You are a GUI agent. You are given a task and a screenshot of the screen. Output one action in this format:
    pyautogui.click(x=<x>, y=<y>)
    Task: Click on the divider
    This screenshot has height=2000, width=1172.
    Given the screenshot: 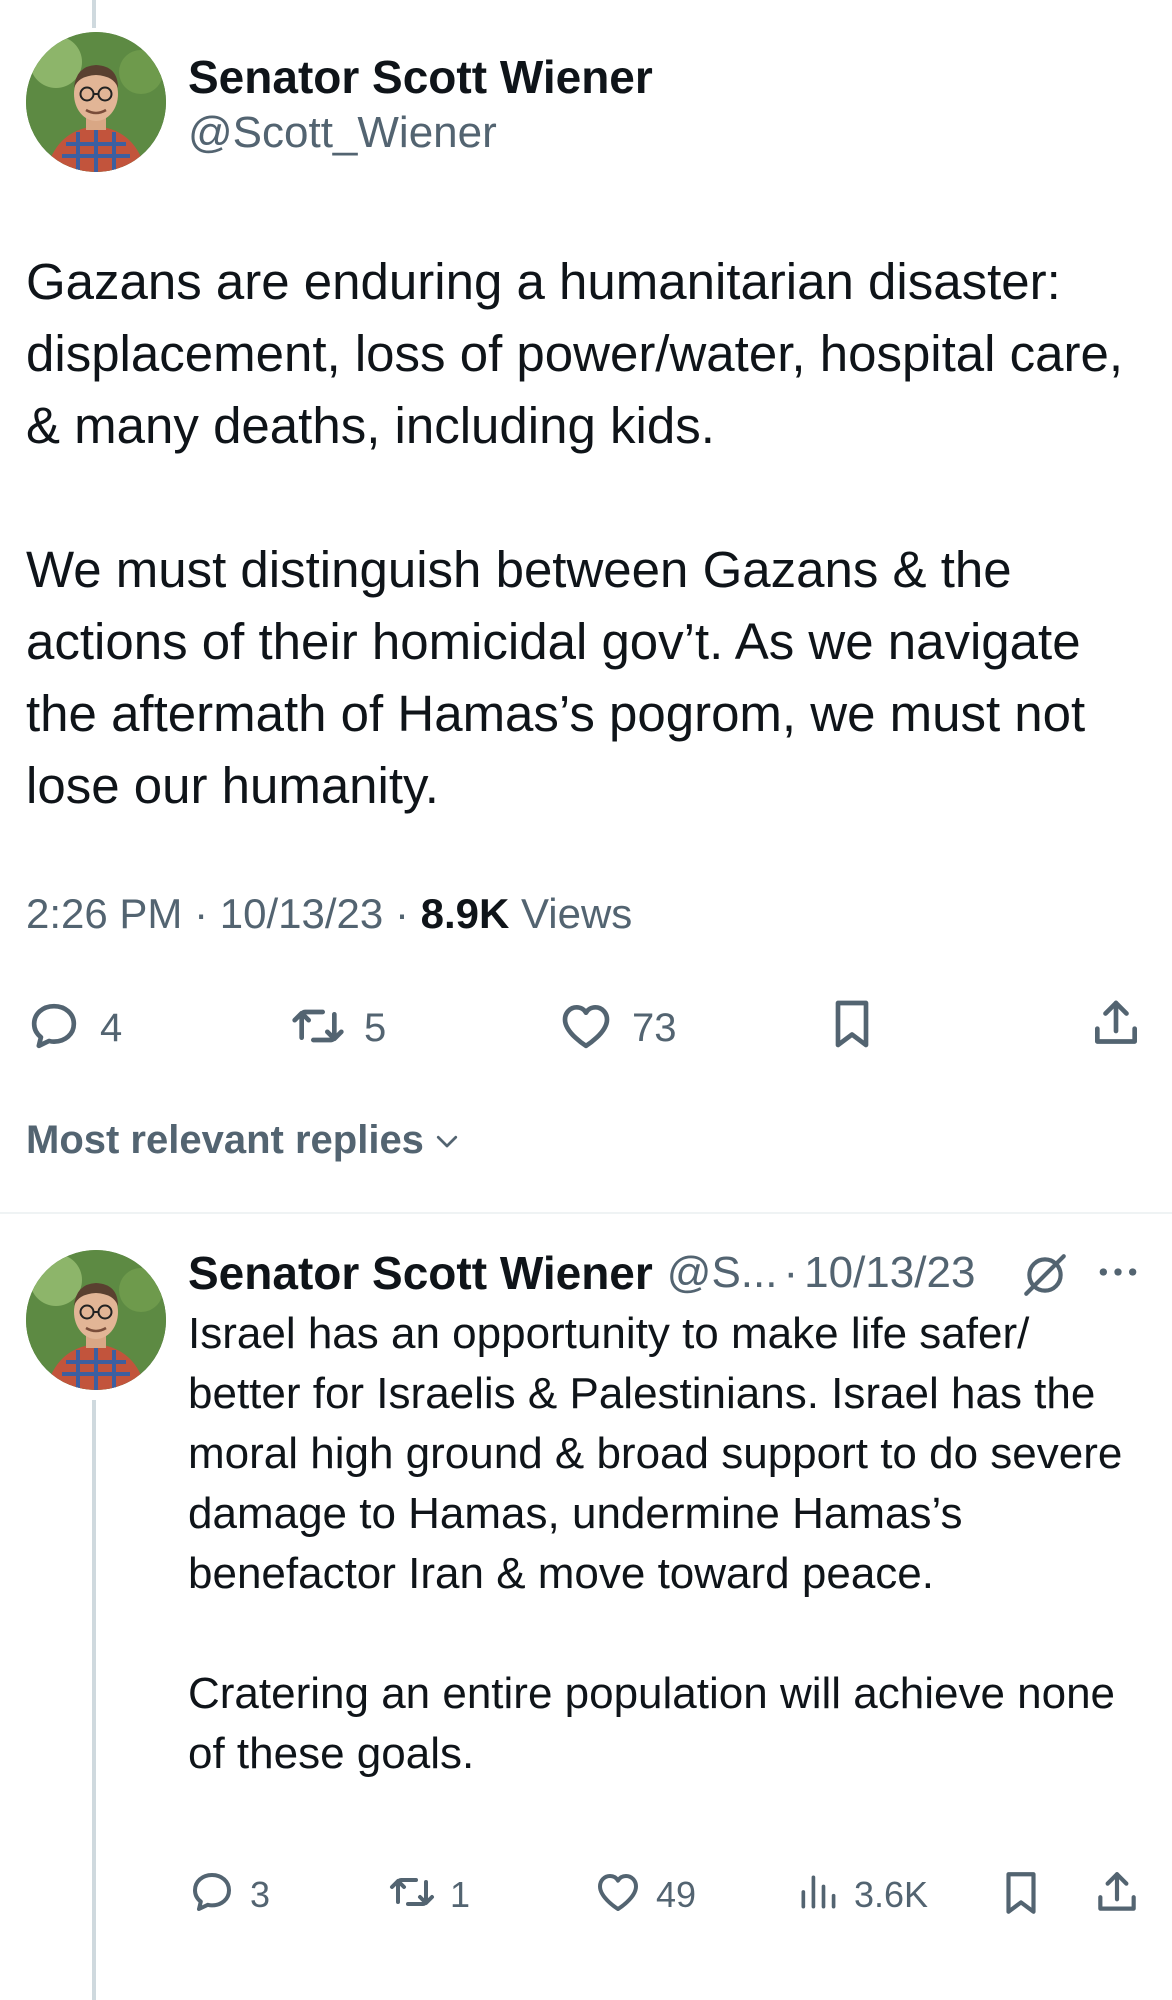 What is the action you would take?
    pyautogui.click(x=586, y=1213)
    